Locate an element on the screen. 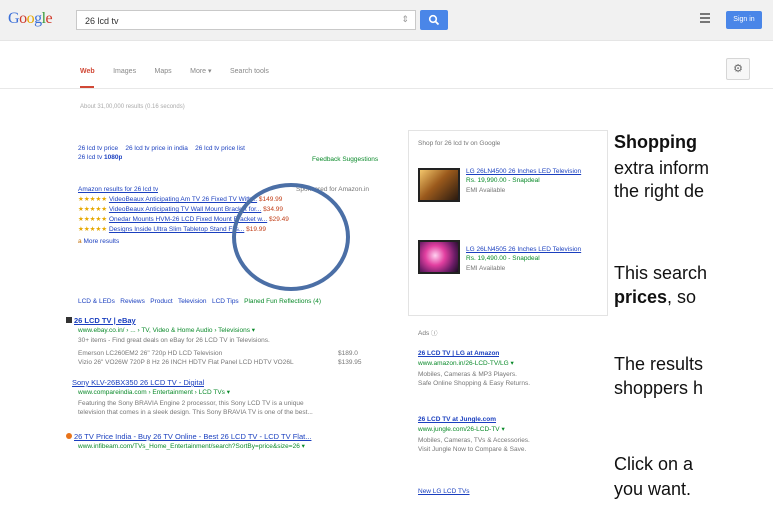 This screenshot has height=510, width=773. ad-title: 26 LCD TV | LG at Amazon is located at coordinates (458, 354).